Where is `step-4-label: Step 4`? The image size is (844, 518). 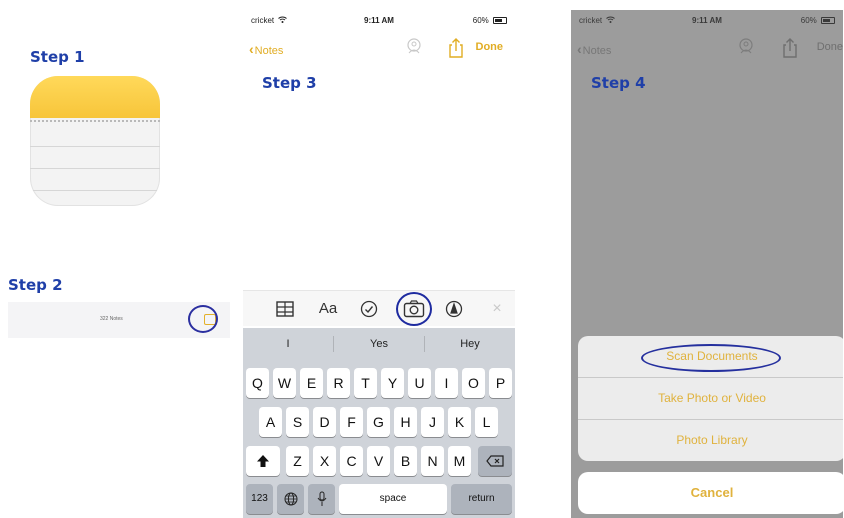
step-4-label: Step 4 is located at coordinates (618, 83).